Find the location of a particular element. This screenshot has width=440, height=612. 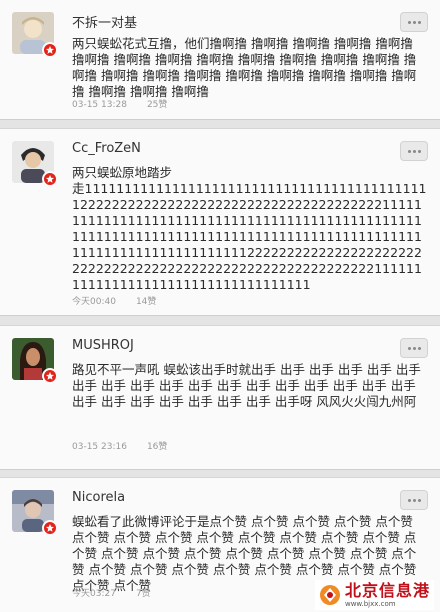

username: Cc_FroZeN is located at coordinates (106, 148).